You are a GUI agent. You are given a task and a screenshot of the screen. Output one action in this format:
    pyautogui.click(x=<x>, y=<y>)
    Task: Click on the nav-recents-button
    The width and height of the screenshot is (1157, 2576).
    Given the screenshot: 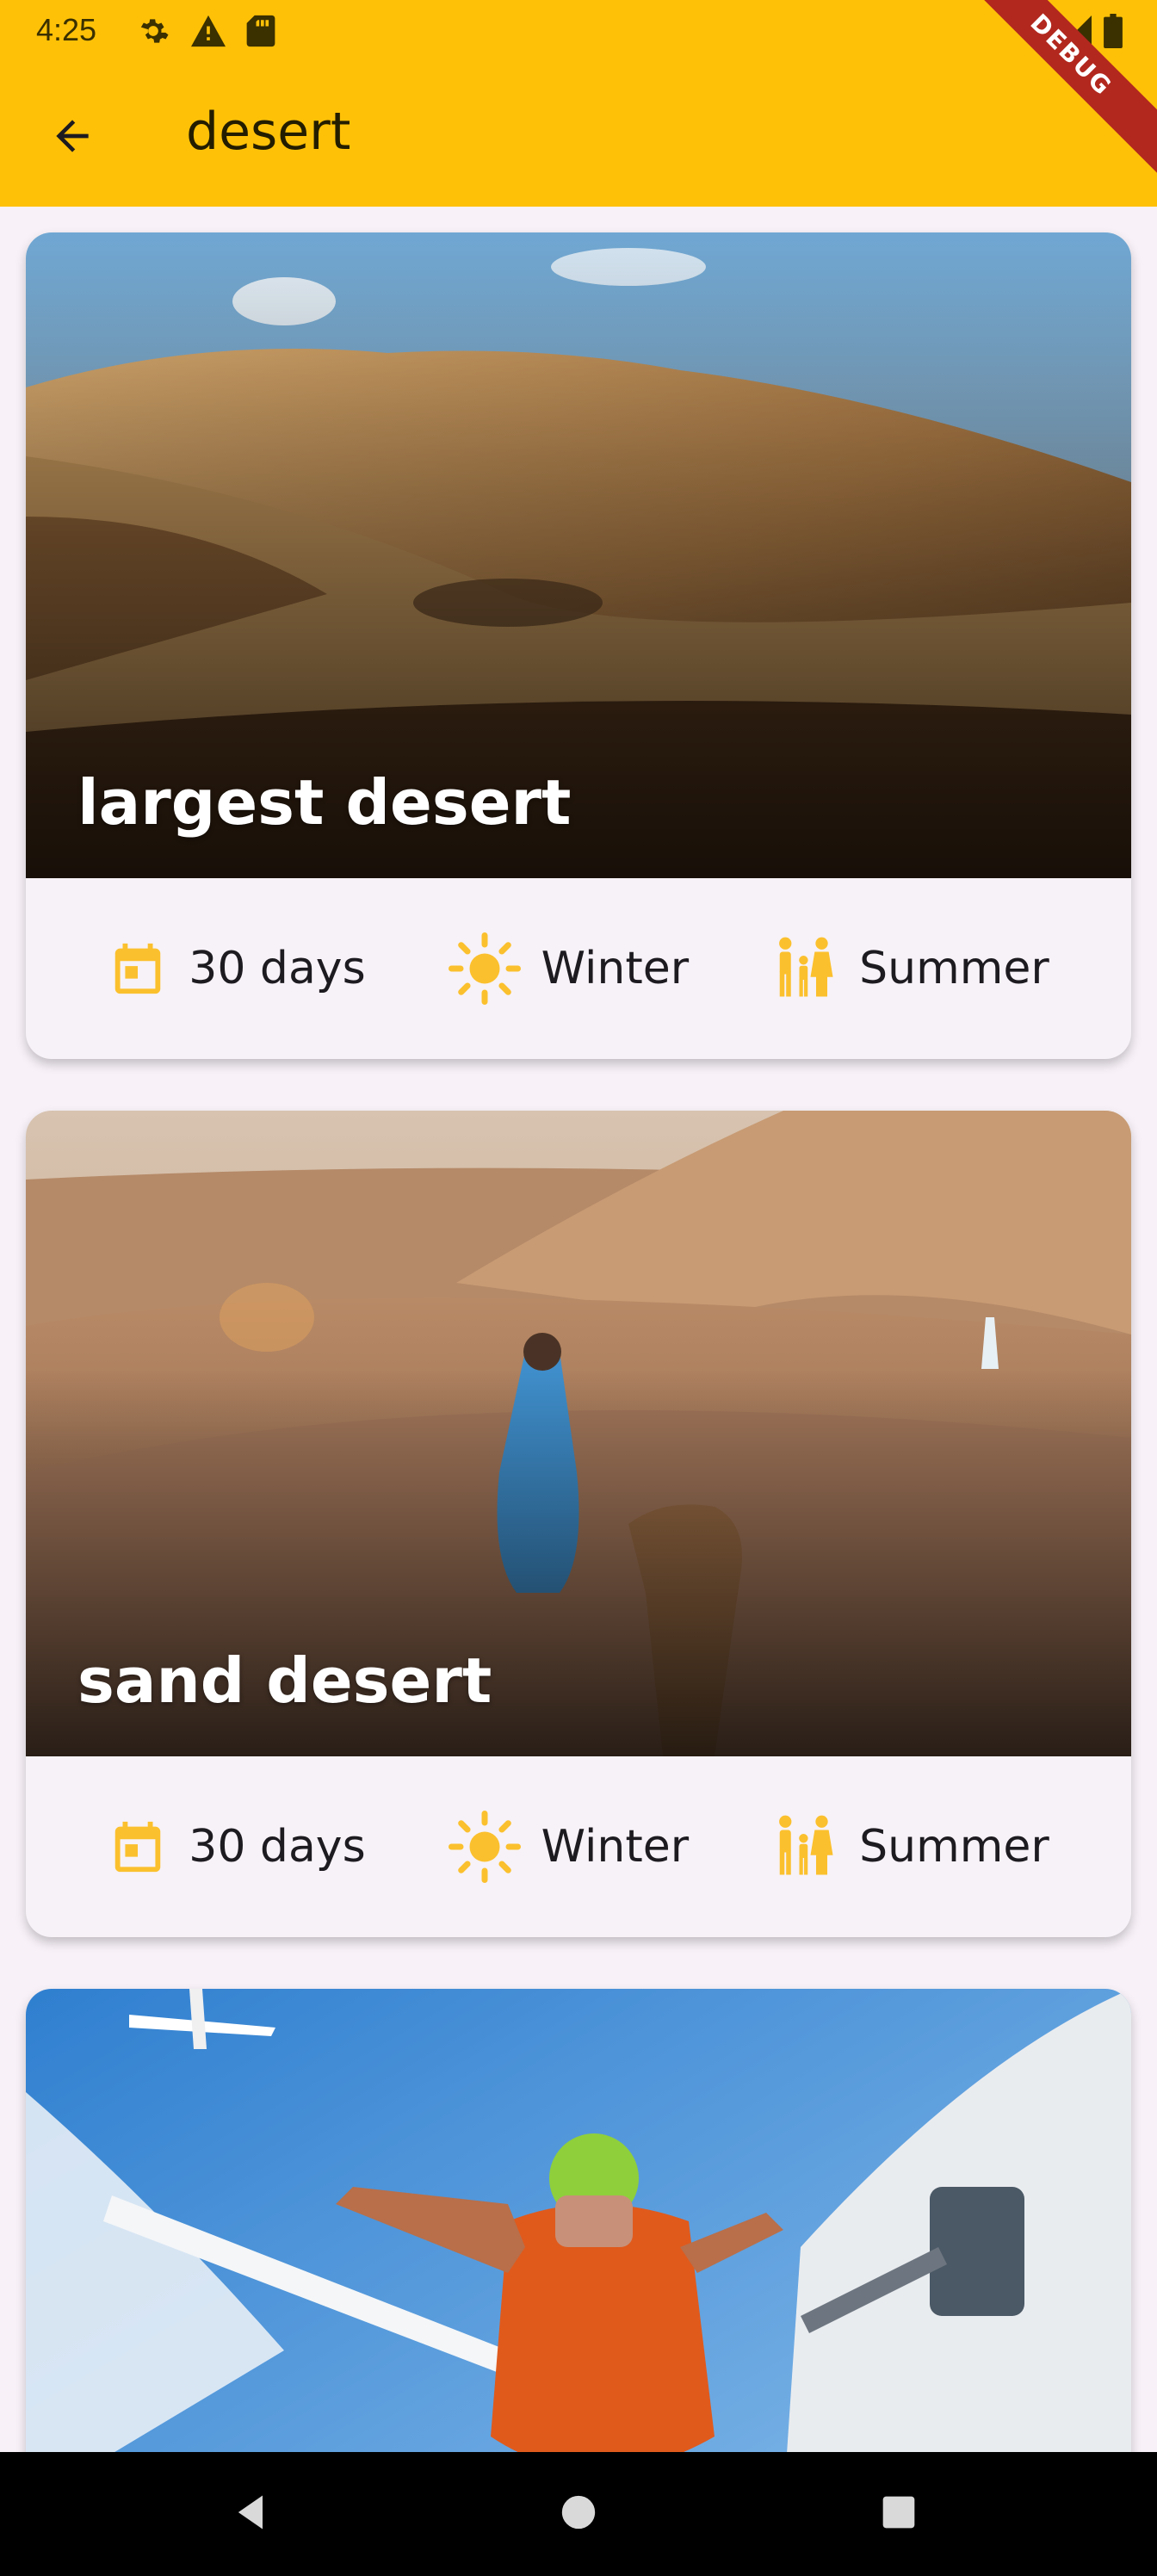 What is the action you would take?
    pyautogui.click(x=899, y=2514)
    